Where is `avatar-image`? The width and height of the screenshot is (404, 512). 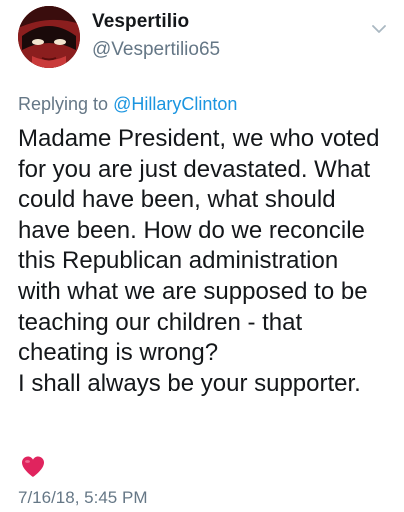
avatar-image is located at coordinates (49, 37).